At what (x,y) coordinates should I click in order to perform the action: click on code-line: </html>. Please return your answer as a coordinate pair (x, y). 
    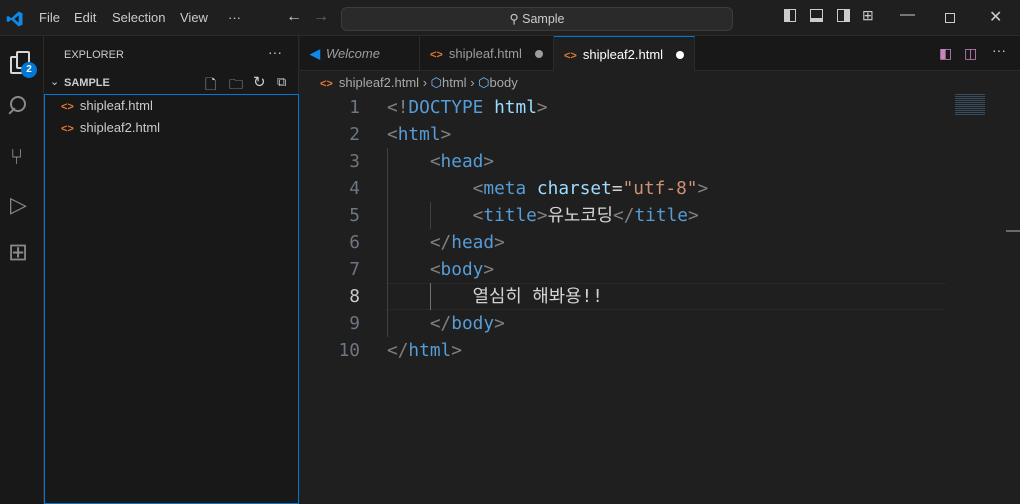
    Looking at the image, I should click on (424, 350).